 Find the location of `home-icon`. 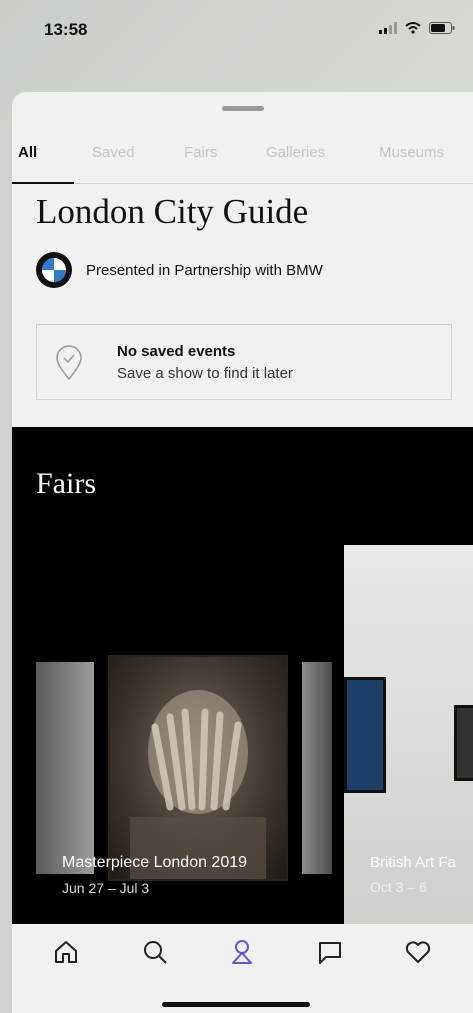

home-icon is located at coordinates (66, 952).